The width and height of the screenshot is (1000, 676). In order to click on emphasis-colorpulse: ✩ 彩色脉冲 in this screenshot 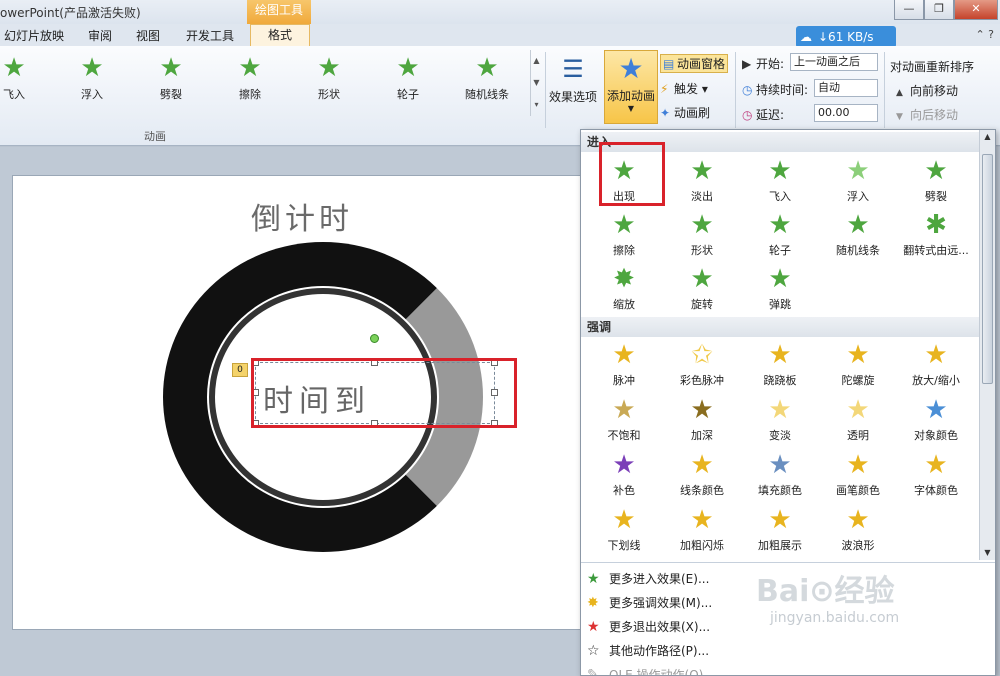, I will do `click(702, 363)`.